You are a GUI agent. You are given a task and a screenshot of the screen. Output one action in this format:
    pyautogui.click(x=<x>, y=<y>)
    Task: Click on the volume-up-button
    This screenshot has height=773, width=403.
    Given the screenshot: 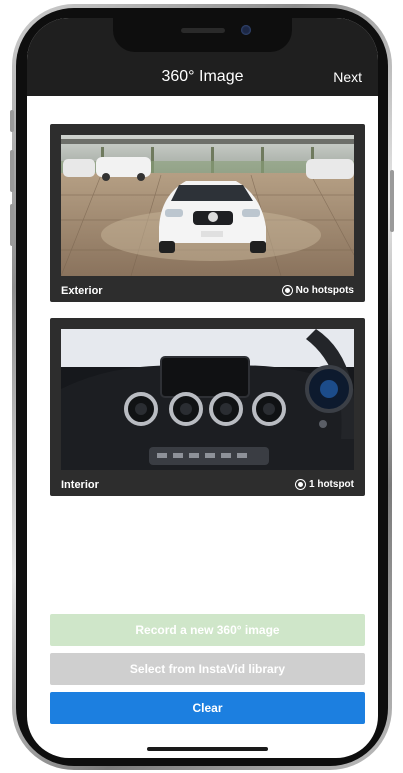 What is the action you would take?
    pyautogui.click(x=12, y=171)
    